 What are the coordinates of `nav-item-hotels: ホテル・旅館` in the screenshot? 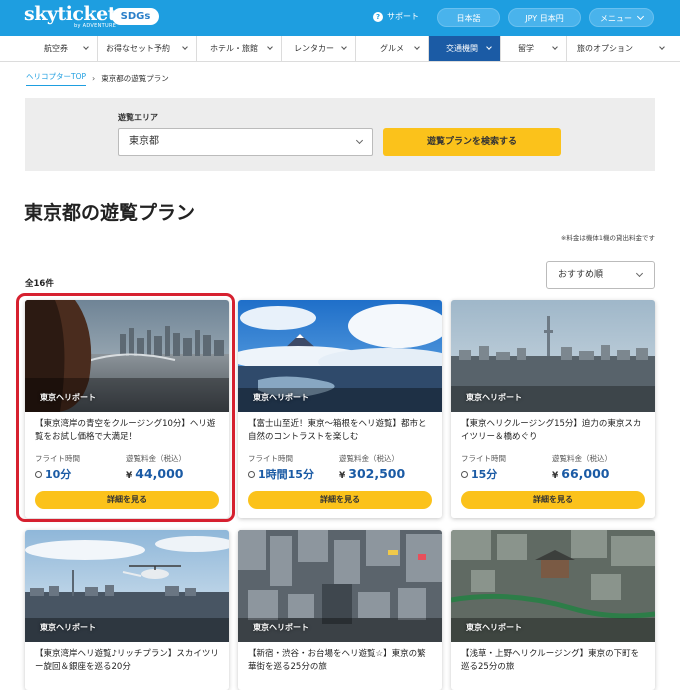 It's located at (239, 48).